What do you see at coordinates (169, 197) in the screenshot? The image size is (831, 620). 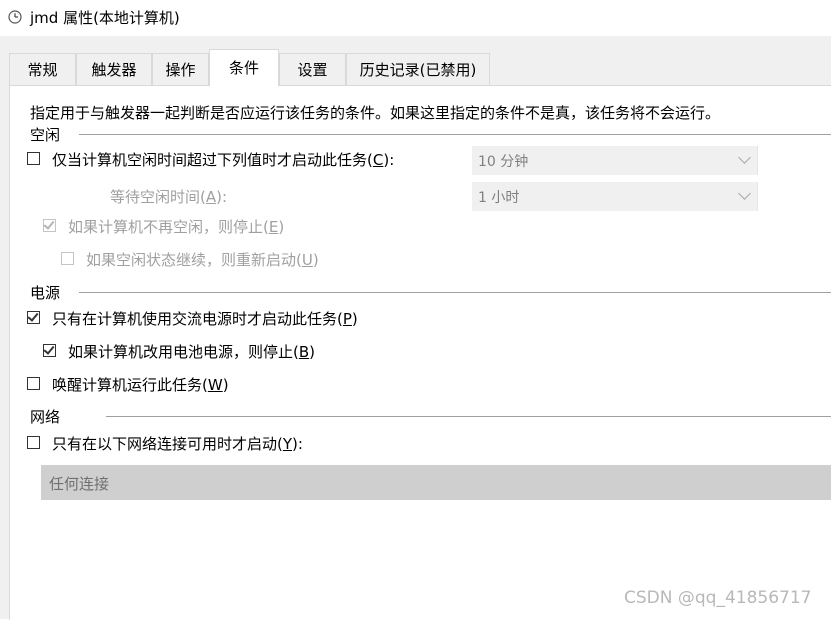 I see `wait-idle-label: 等待空闲时间(A):` at bounding box center [169, 197].